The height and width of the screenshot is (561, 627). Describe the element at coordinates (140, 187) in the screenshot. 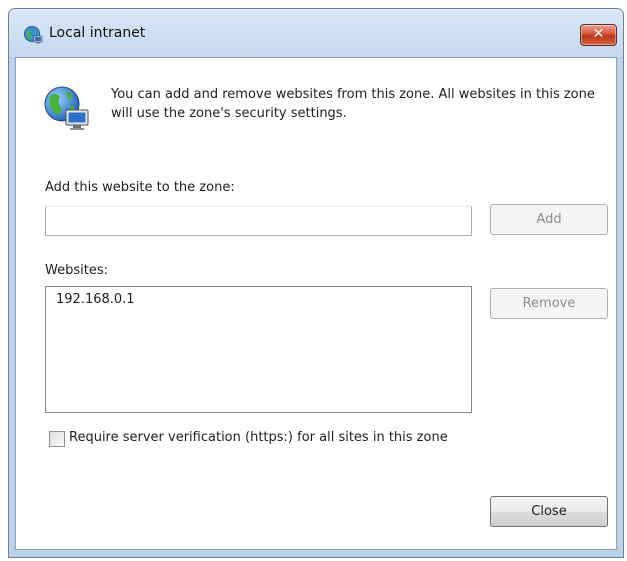

I see `add-website-label: Add this website to the zone:` at that location.